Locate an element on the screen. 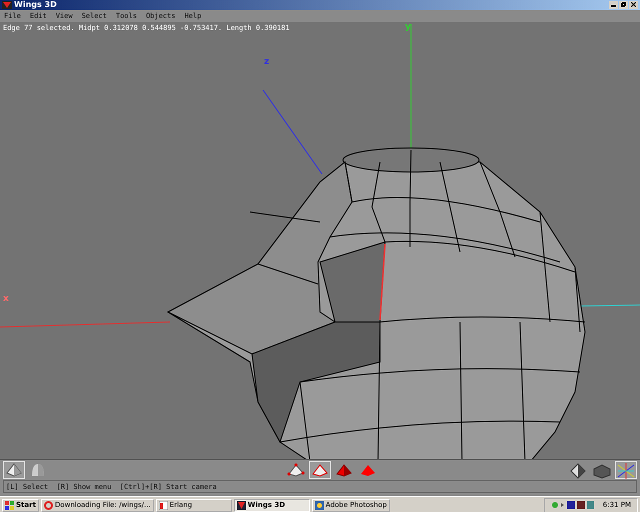  tray-icons-drawing is located at coordinates (572, 505).